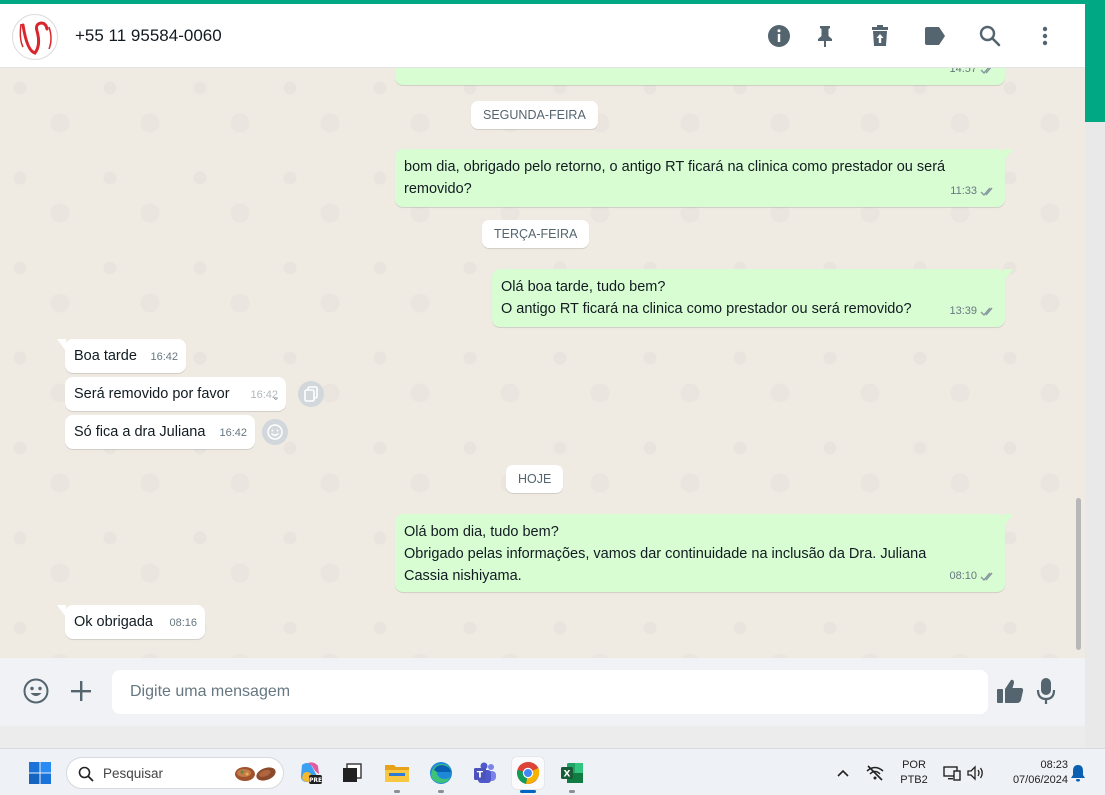  Describe the element at coordinates (972, 74) in the screenshot. I see `message-time: 14:57` at that location.